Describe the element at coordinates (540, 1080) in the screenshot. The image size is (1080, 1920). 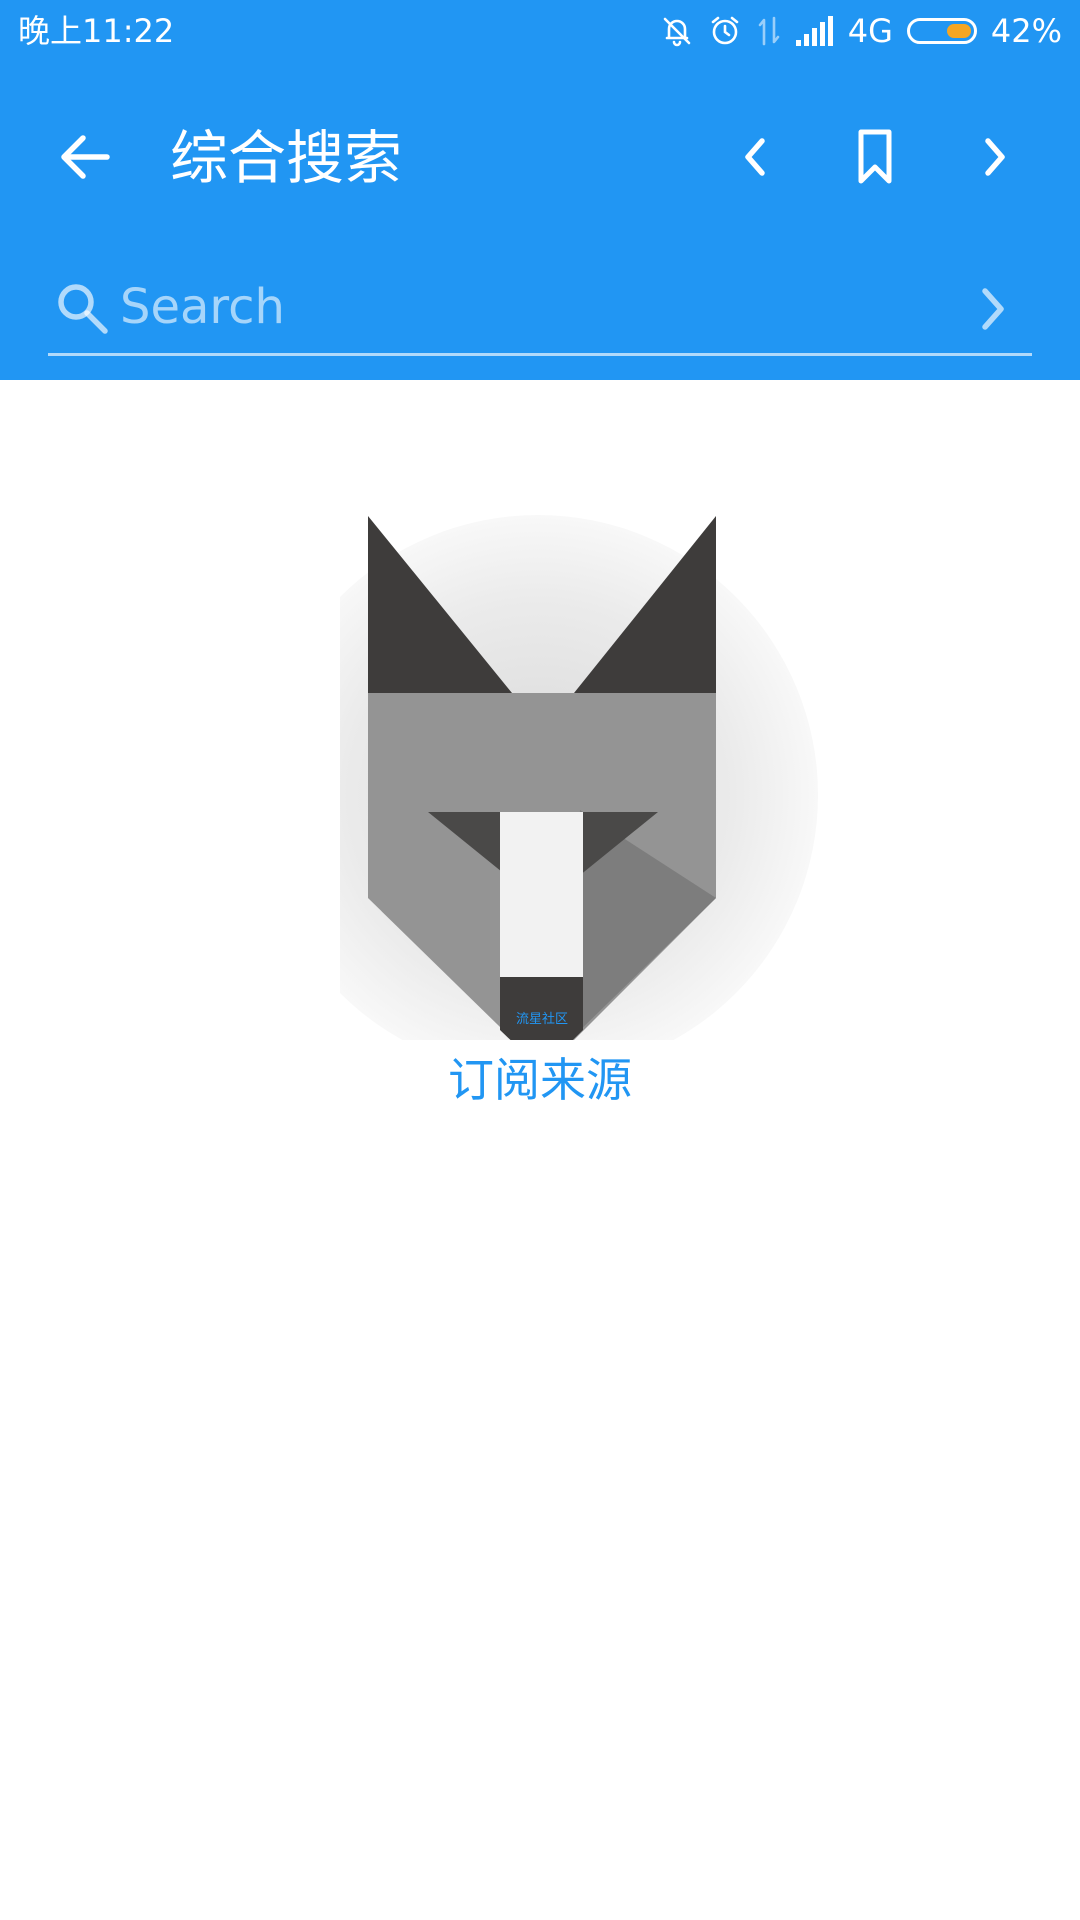
I see `subscribe-source-link: 订阅来源` at that location.